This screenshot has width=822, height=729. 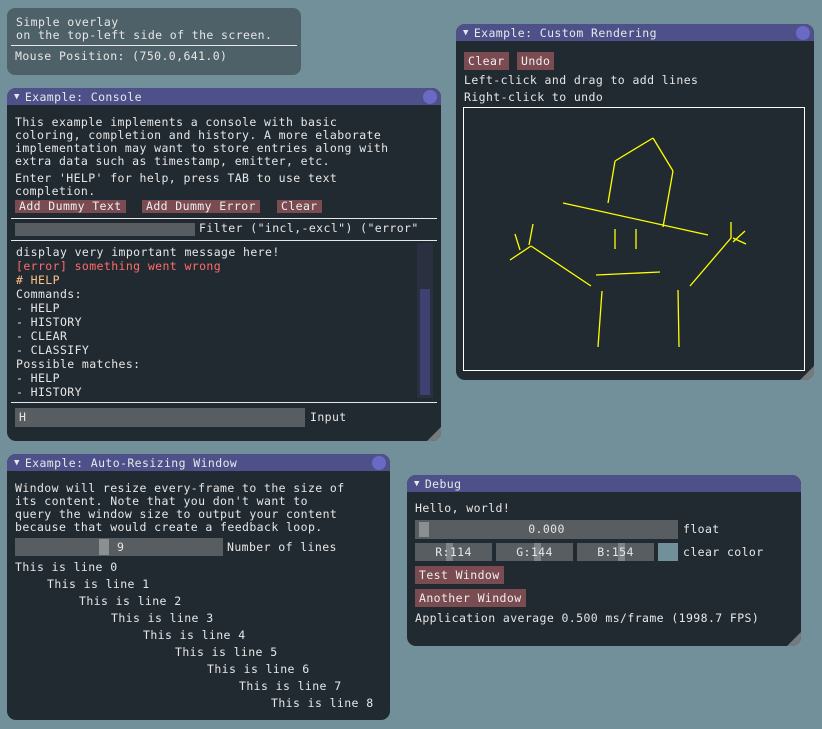 What do you see at coordinates (119, 266) in the screenshot?
I see `log-line: [error] something went wrong` at bounding box center [119, 266].